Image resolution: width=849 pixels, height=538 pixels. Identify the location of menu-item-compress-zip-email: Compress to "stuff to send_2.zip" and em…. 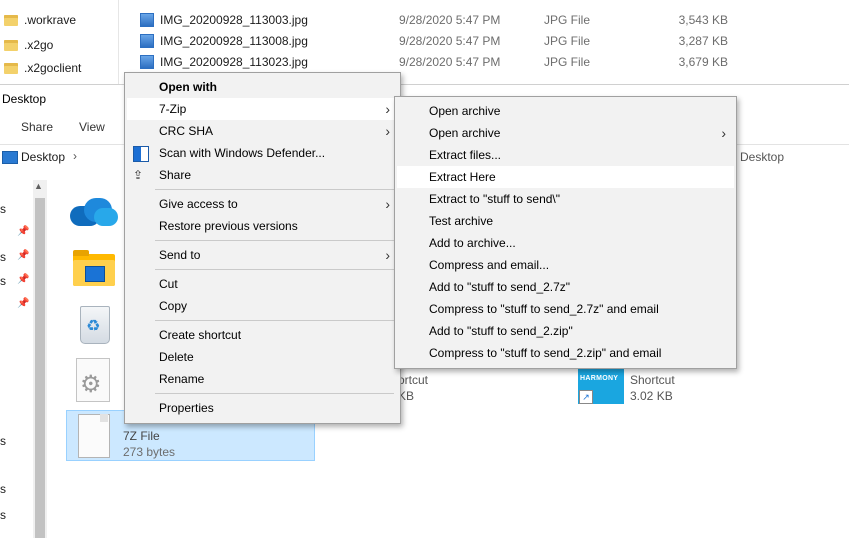
(565, 353).